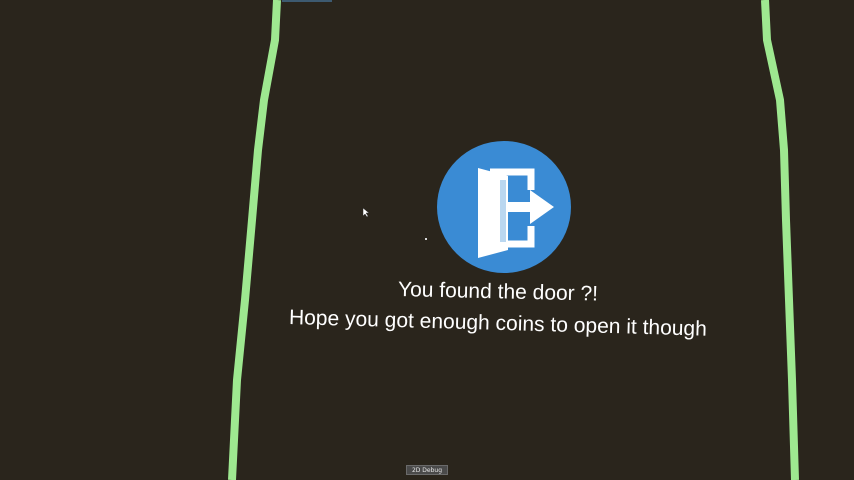 The height and width of the screenshot is (480, 854). Describe the element at coordinates (504, 207) in the screenshot. I see `exit-door-icon` at that location.